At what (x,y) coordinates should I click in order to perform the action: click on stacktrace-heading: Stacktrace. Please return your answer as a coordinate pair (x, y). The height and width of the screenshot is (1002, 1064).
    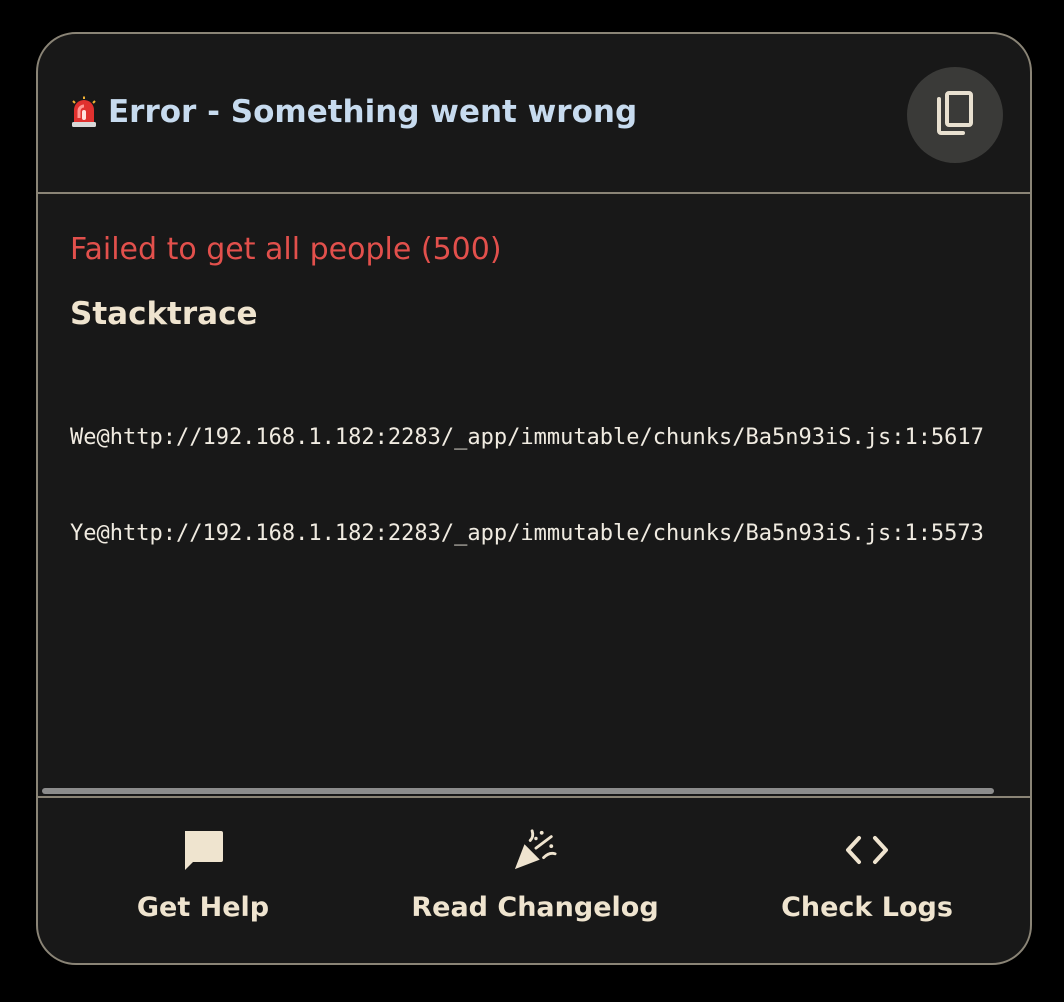
    Looking at the image, I should click on (164, 314).